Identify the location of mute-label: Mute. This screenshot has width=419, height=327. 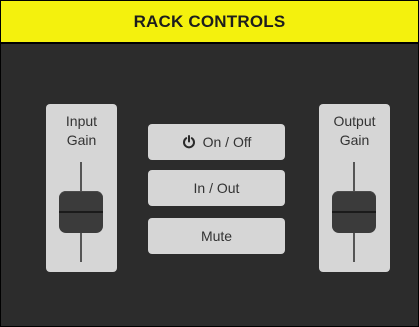
(216, 236).